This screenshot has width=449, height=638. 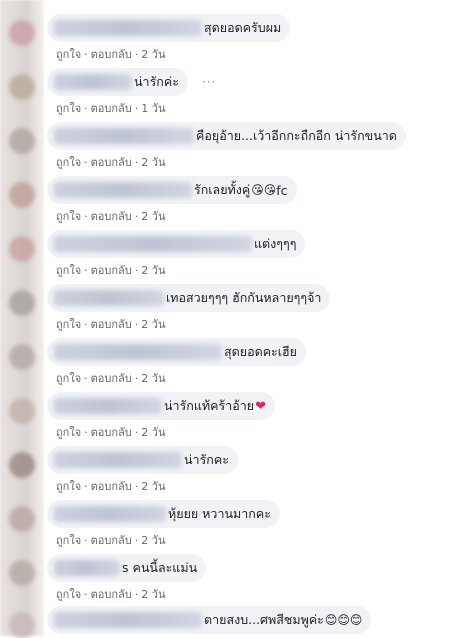 I want to click on comment-bubble: สุดยอดครับผม, so click(x=169, y=28).